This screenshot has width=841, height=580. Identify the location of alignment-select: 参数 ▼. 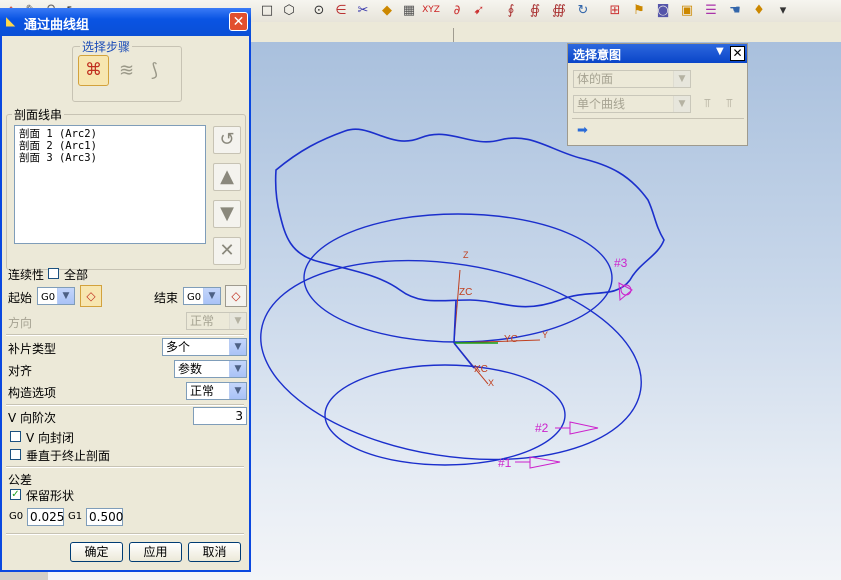
(210, 369).